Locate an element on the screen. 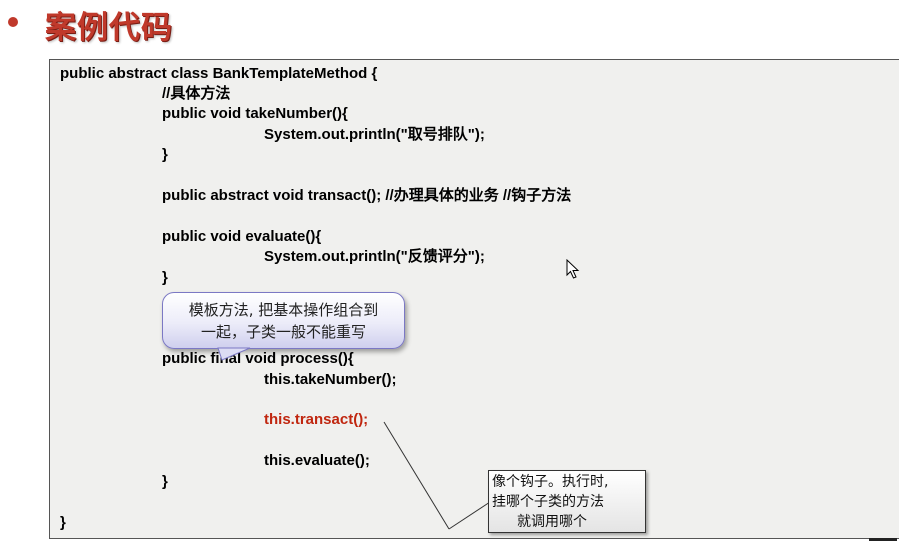 The image size is (899, 543). hook-callout: 像个钩子。执行时, 挂哪个子类的方法 就调用哪个 is located at coordinates (567, 501).